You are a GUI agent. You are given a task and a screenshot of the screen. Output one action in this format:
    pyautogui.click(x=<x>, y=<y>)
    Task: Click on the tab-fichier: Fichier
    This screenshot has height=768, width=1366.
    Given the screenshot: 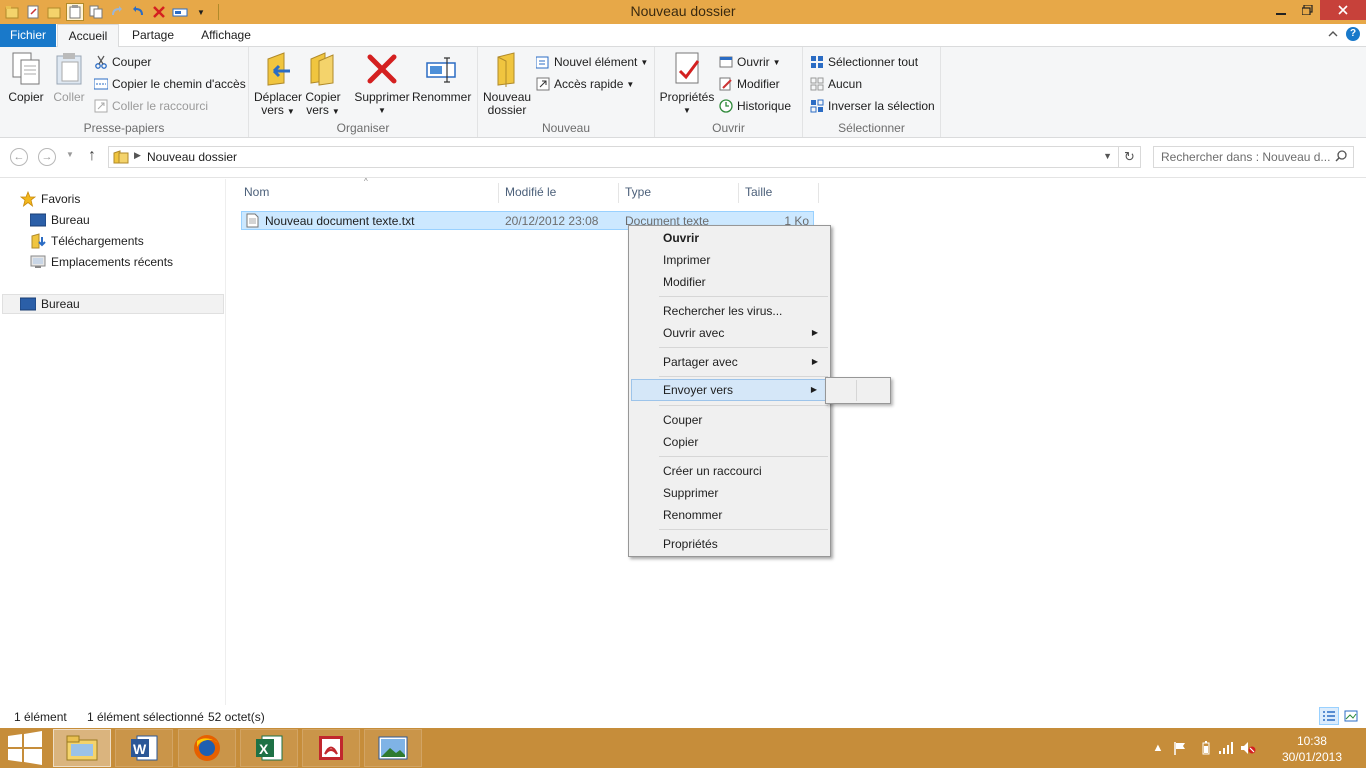 What is the action you would take?
    pyautogui.click(x=28, y=35)
    